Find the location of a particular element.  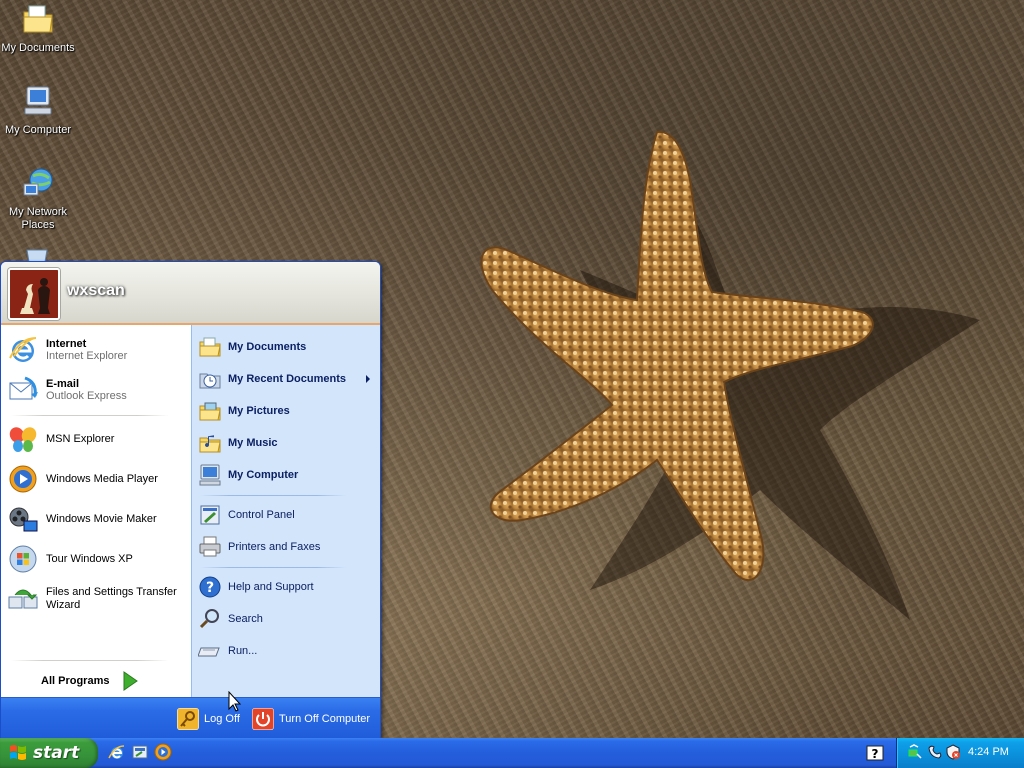

tray-network-icon is located at coordinates (915, 752).